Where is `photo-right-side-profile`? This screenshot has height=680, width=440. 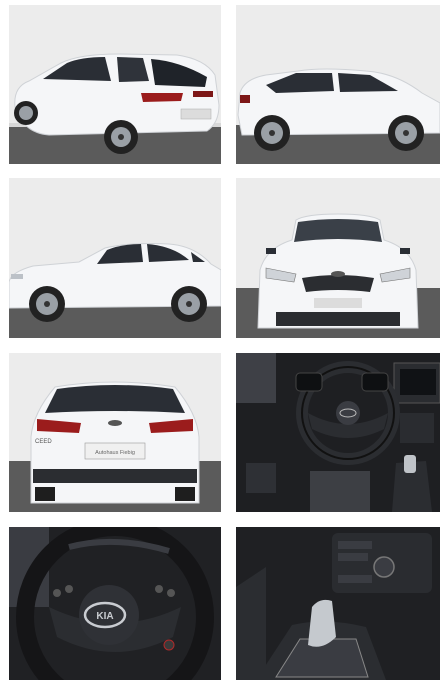 photo-right-side-profile is located at coordinates (338, 84).